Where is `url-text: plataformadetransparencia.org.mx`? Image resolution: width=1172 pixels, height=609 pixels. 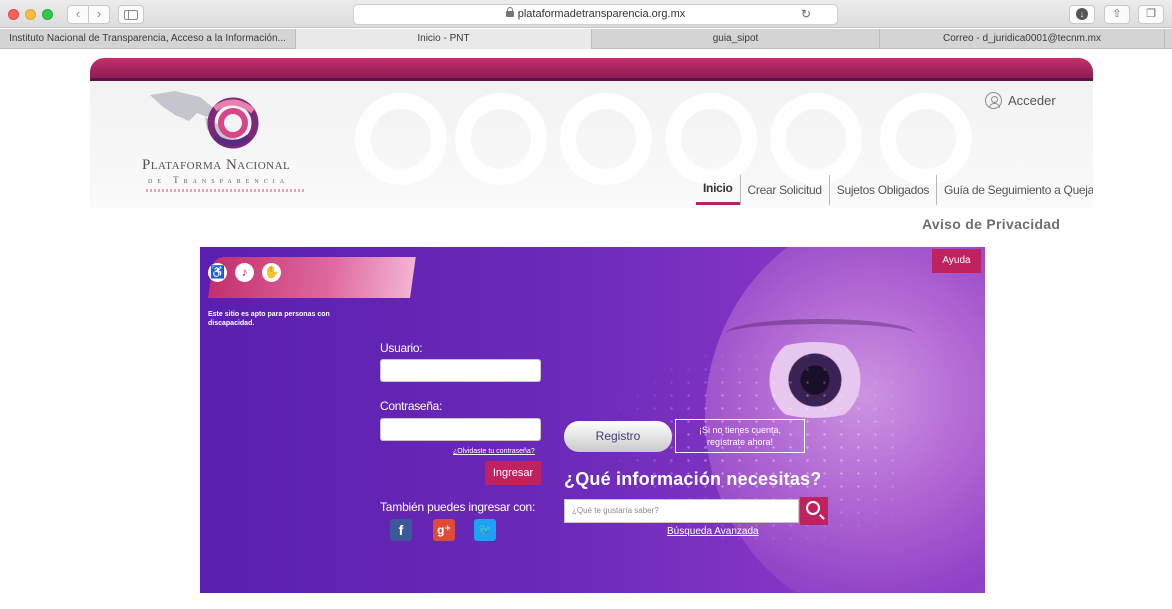 url-text: plataformadetransparencia.org.mx is located at coordinates (601, 14).